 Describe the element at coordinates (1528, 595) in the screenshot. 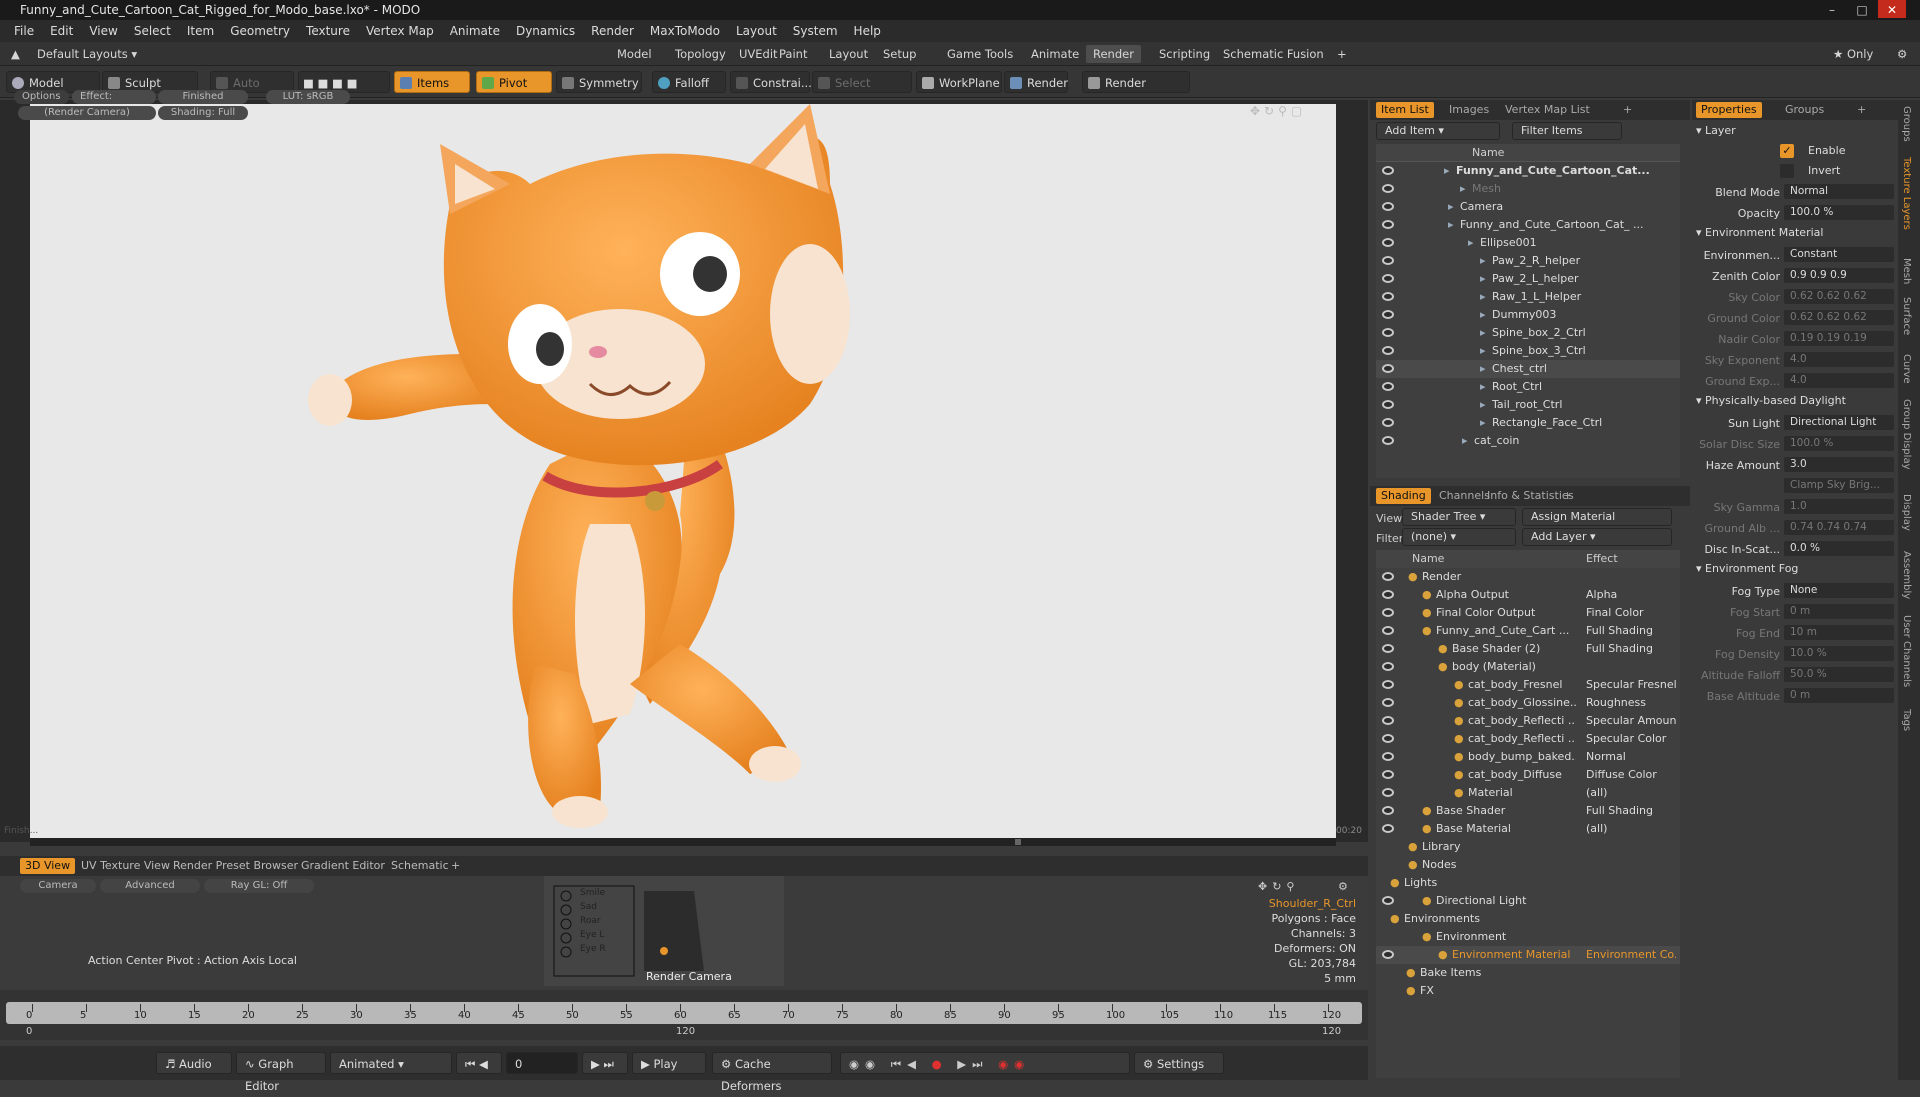

I see `shader-row: ● Alpha Output Alpha` at that location.